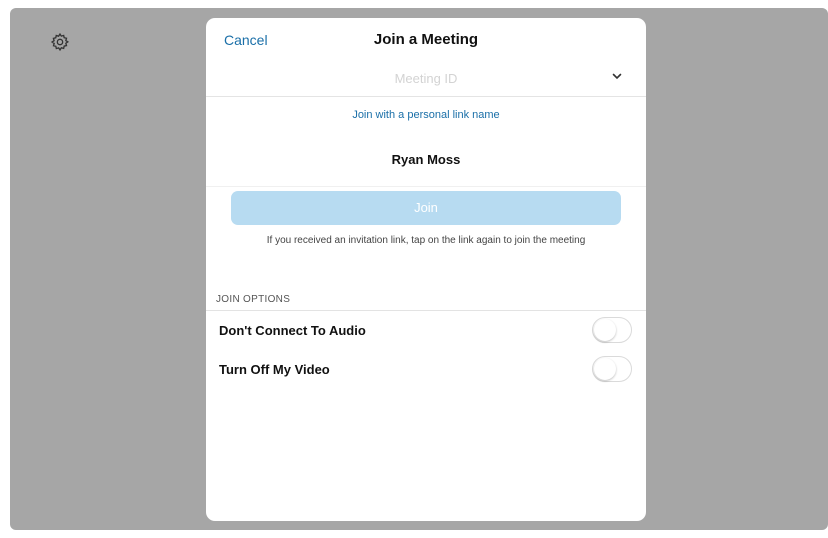 This screenshot has height=538, width=828. I want to click on option-row-video: Turn Off My Video, so click(426, 370).